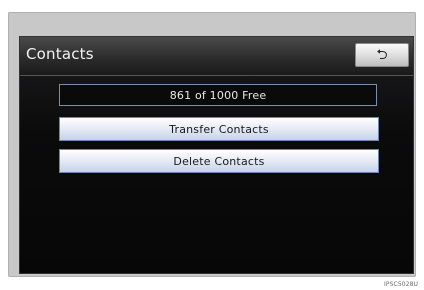 The image size is (424, 290). What do you see at coordinates (401, 284) in the screenshot?
I see `reference-code: IPSC5028U` at bounding box center [401, 284].